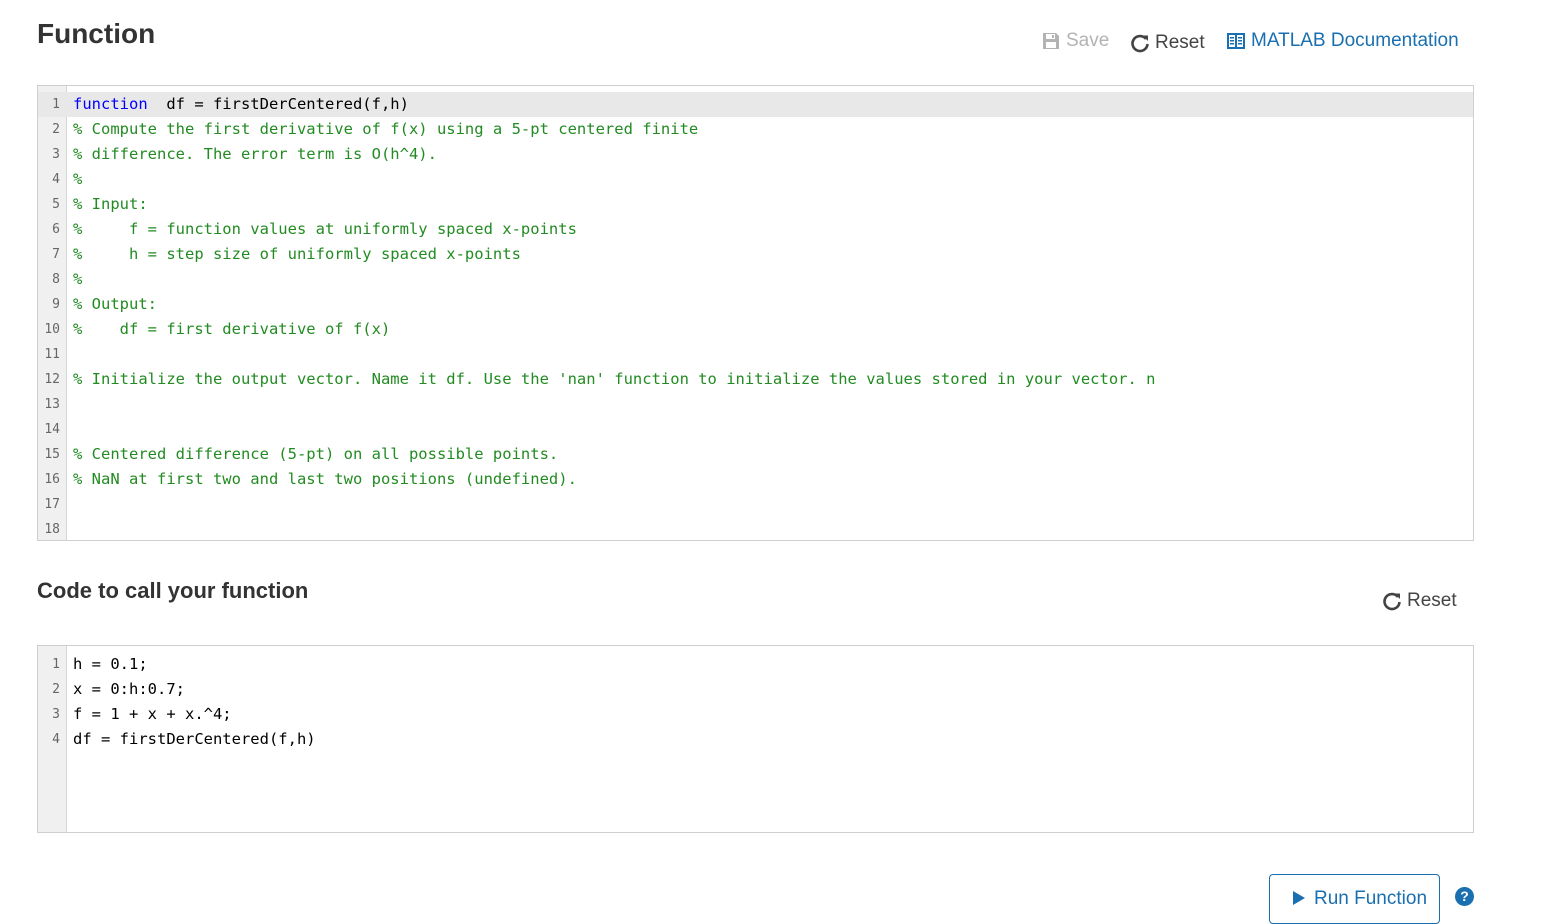 This screenshot has height=924, width=1547. I want to click on code-text: % Output:, so click(115, 304).